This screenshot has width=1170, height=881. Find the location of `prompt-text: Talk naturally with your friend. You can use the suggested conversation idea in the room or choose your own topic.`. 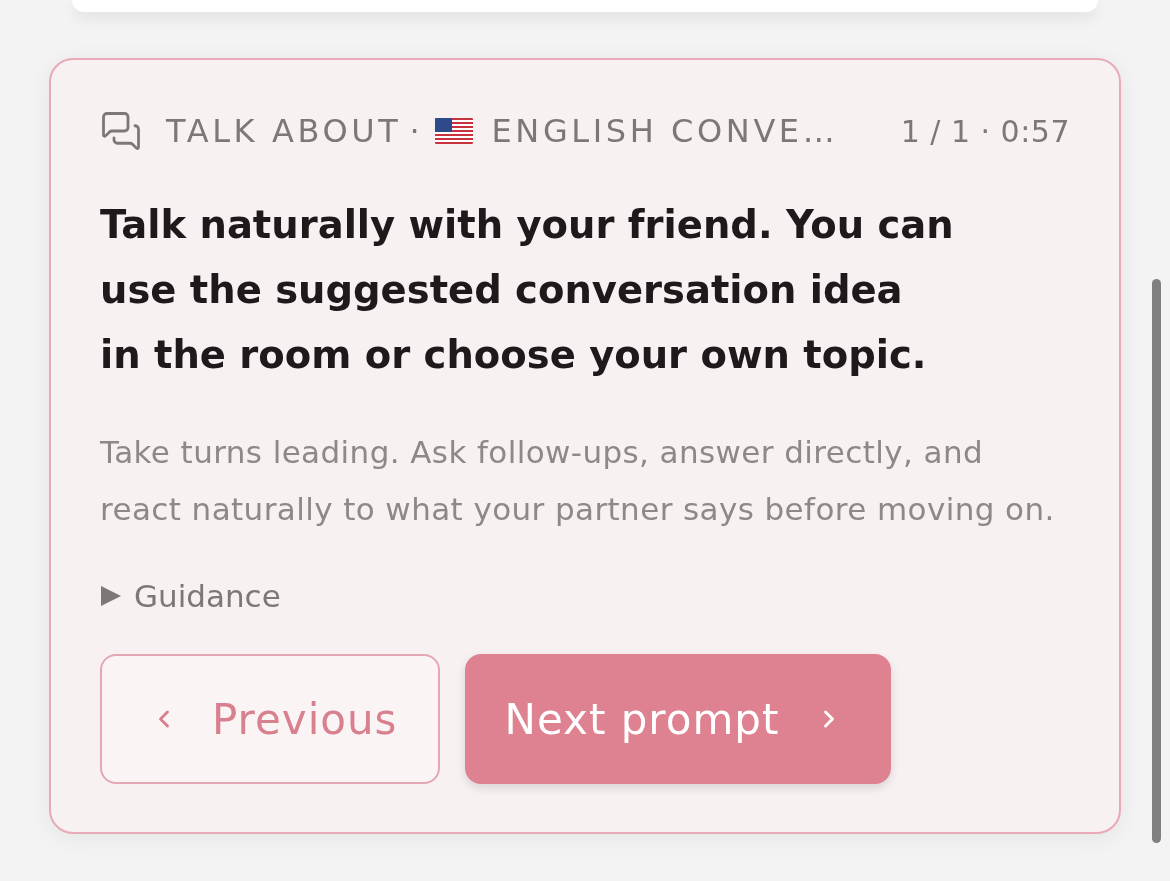

prompt-text: Talk naturally with your friend. You can use the suggested conversation idea in the room or choose your own topic. is located at coordinates (527, 290).